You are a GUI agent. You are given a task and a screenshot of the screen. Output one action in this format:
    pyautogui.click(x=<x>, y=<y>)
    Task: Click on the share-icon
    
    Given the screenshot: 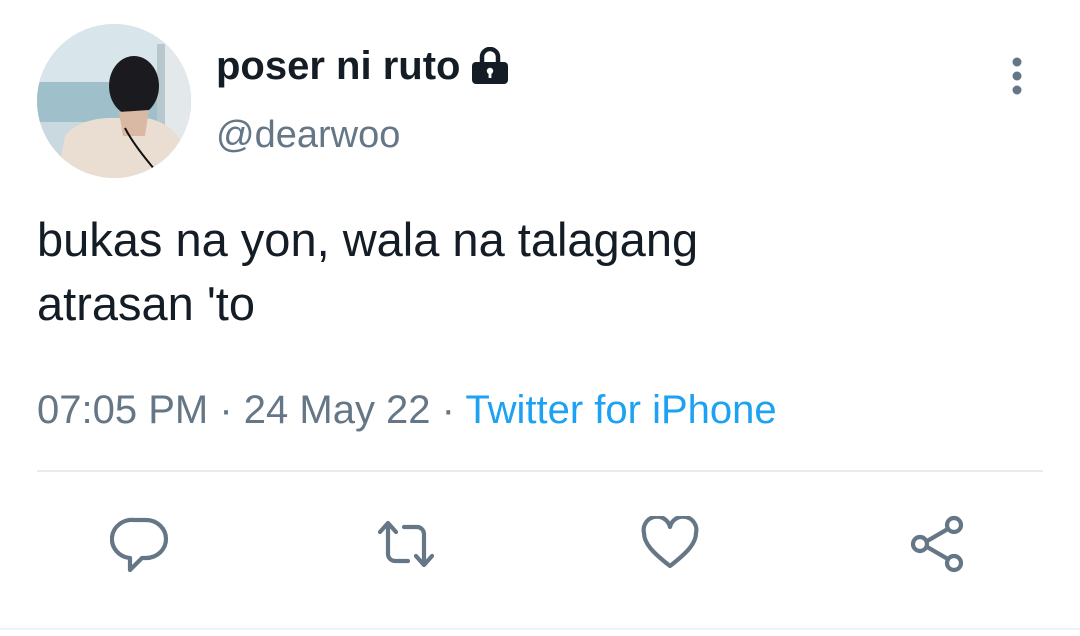 What is the action you would take?
    pyautogui.click(x=937, y=544)
    